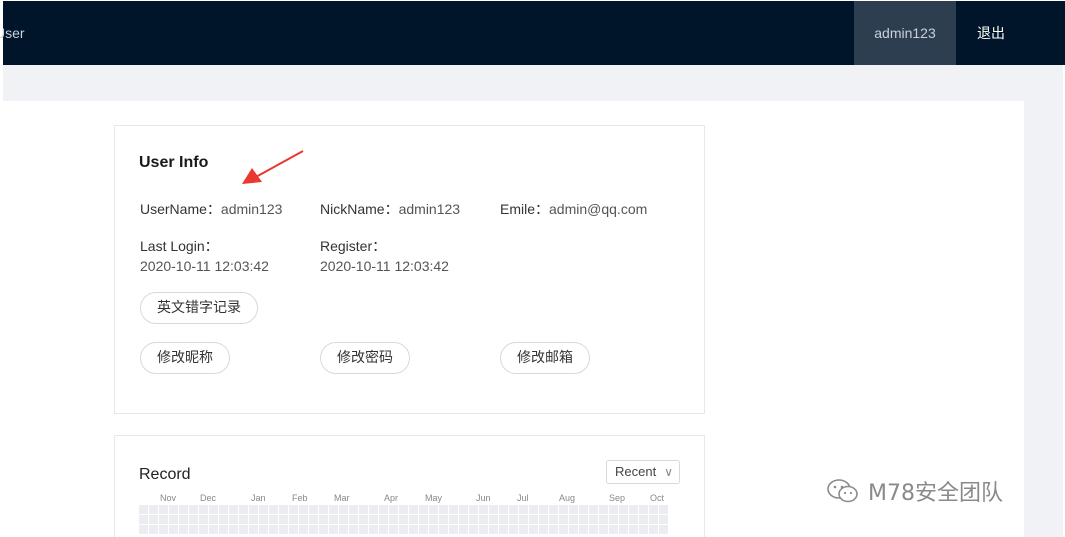 Image resolution: width=1065 pixels, height=537 pixels. I want to click on month-label: May, so click(434, 498).